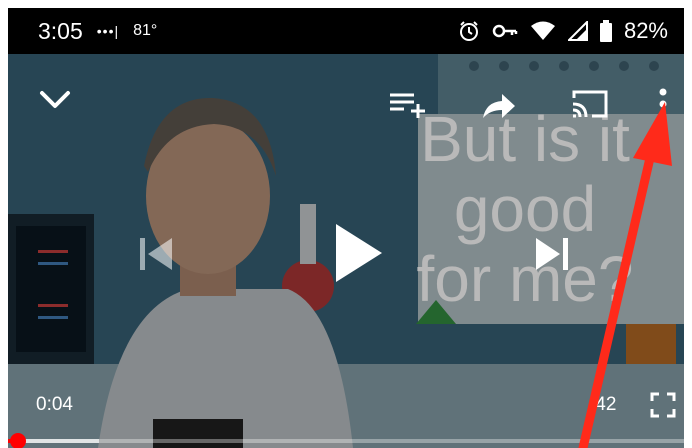 This screenshot has width=692, height=448. I want to click on cast-icon, so click(590, 104).